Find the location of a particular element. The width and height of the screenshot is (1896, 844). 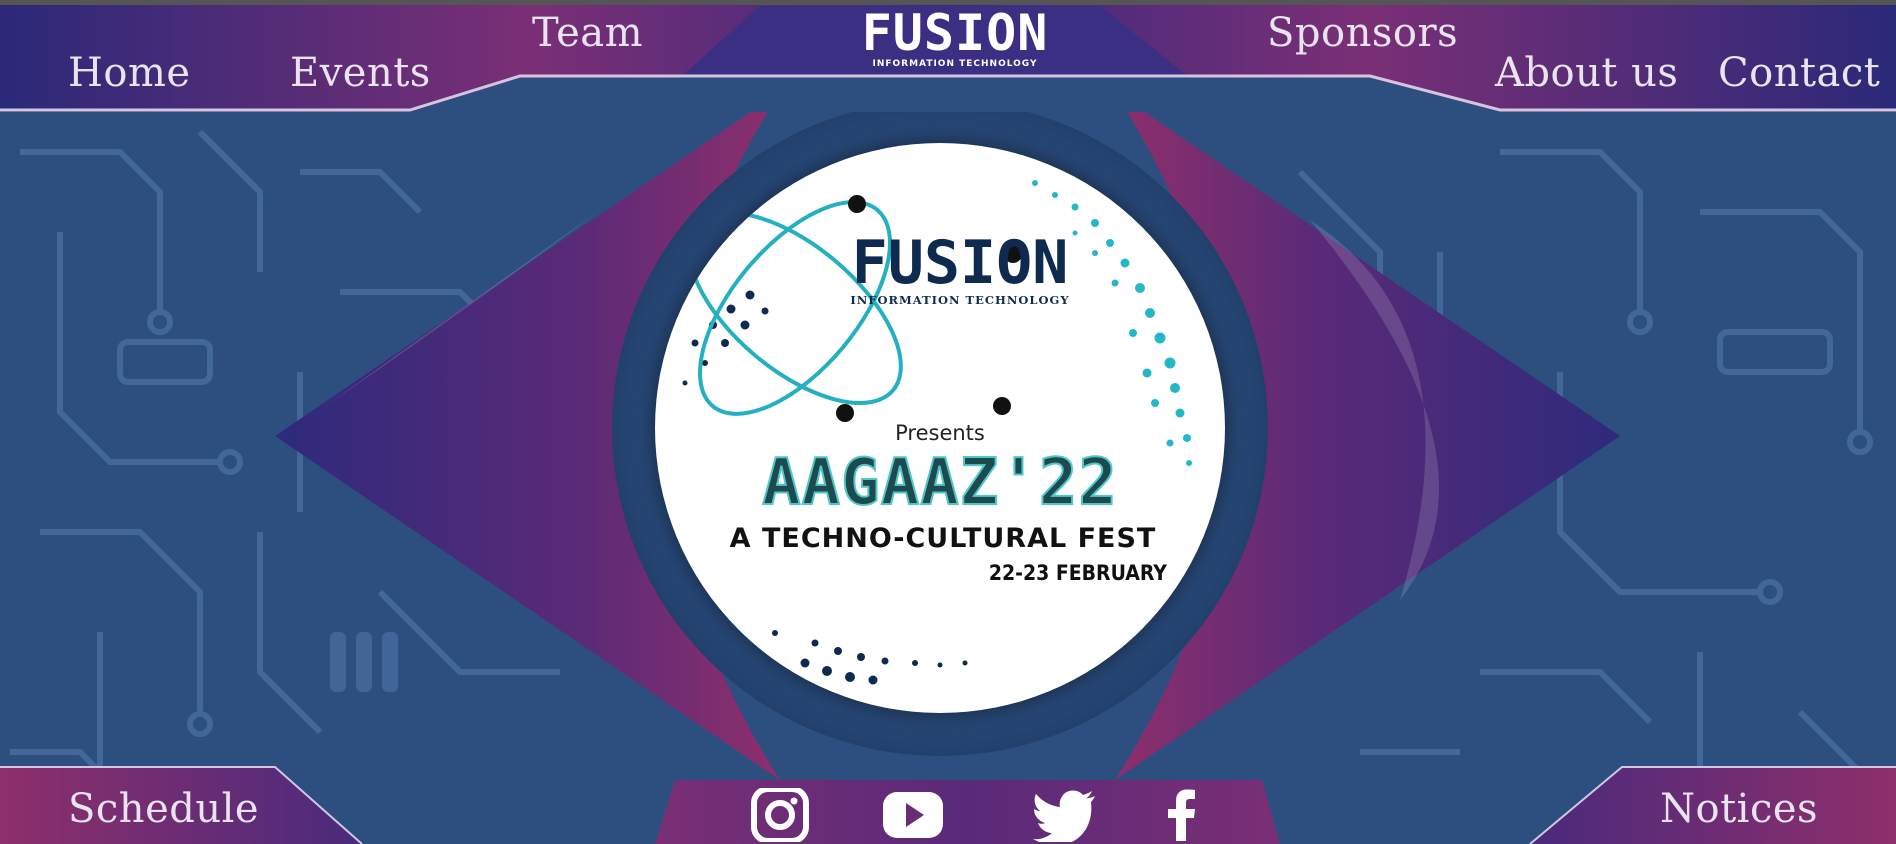

poster-logo-subtitle: INFORMATION TECHNOLOGY is located at coordinates (960, 300).